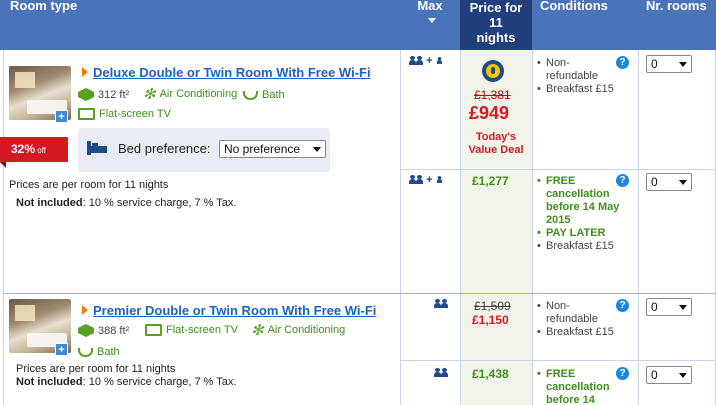 Image resolution: width=716 pixels, height=405 pixels. I want to click on current-price: £1,277, so click(490, 181).